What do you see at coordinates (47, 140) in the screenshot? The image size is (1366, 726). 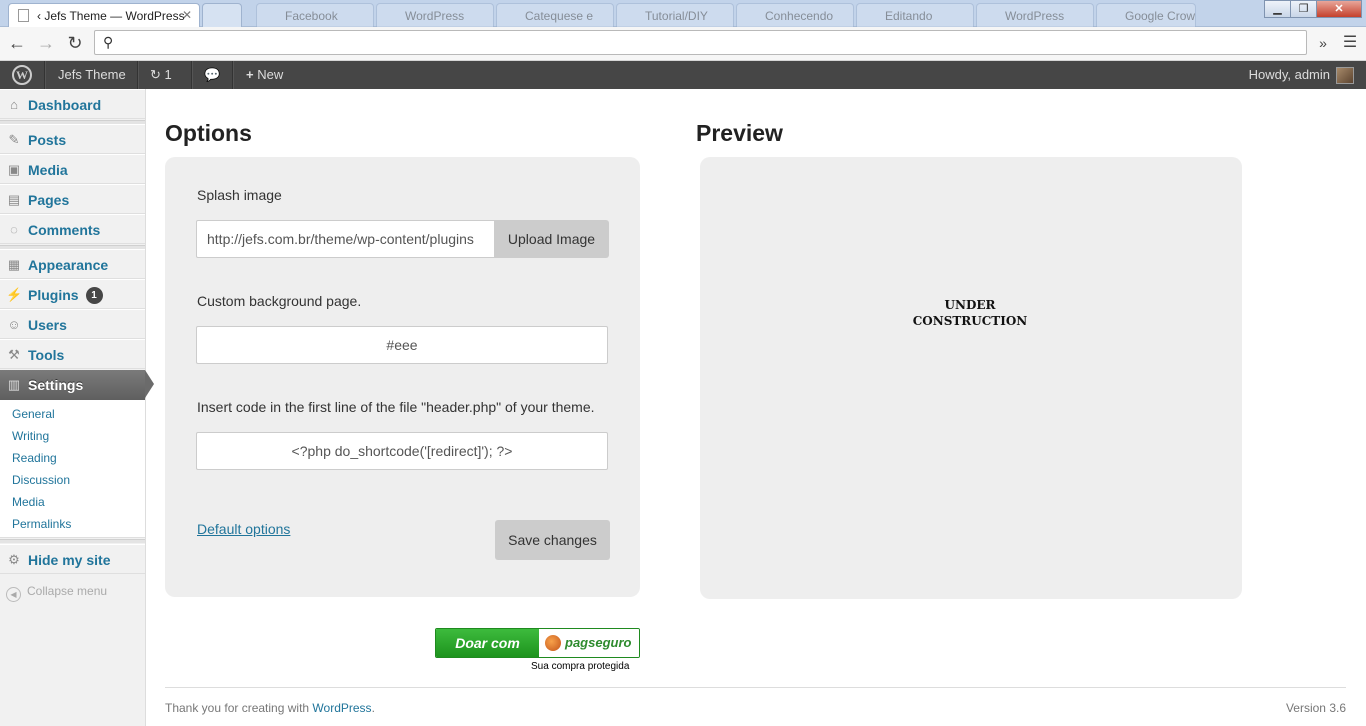 I see `sidebar-item-label: Posts` at bounding box center [47, 140].